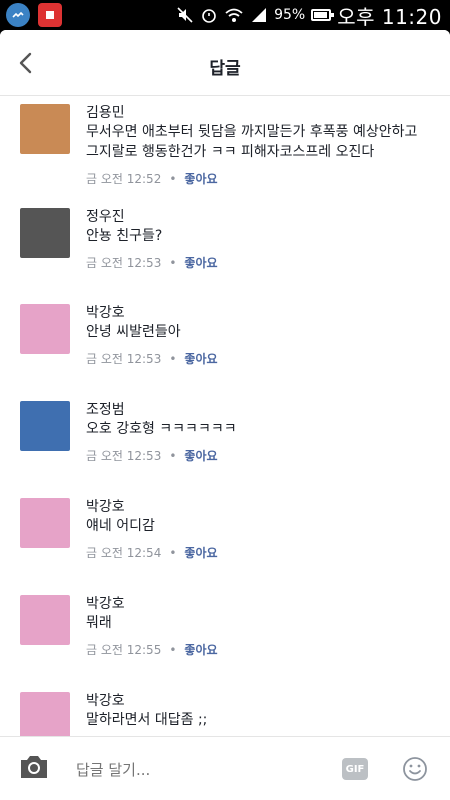  I want to click on comment-body: 정우진안뇽 친구들?, so click(259, 227).